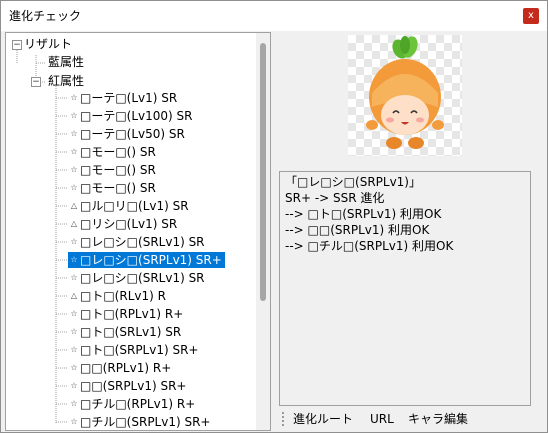  What do you see at coordinates (335, 198) in the screenshot?
I see `info-line: SR+ -> SSR 進化` at bounding box center [335, 198].